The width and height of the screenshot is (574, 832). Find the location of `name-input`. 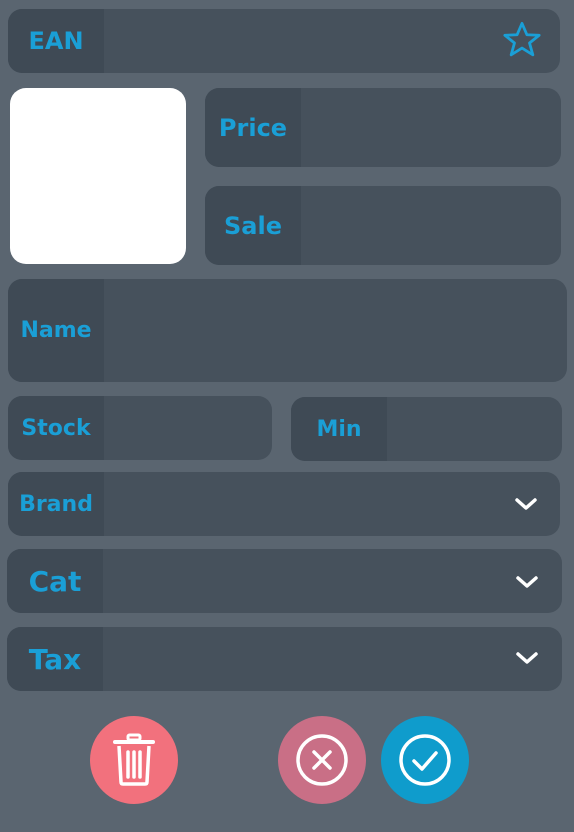

name-input is located at coordinates (335, 330).